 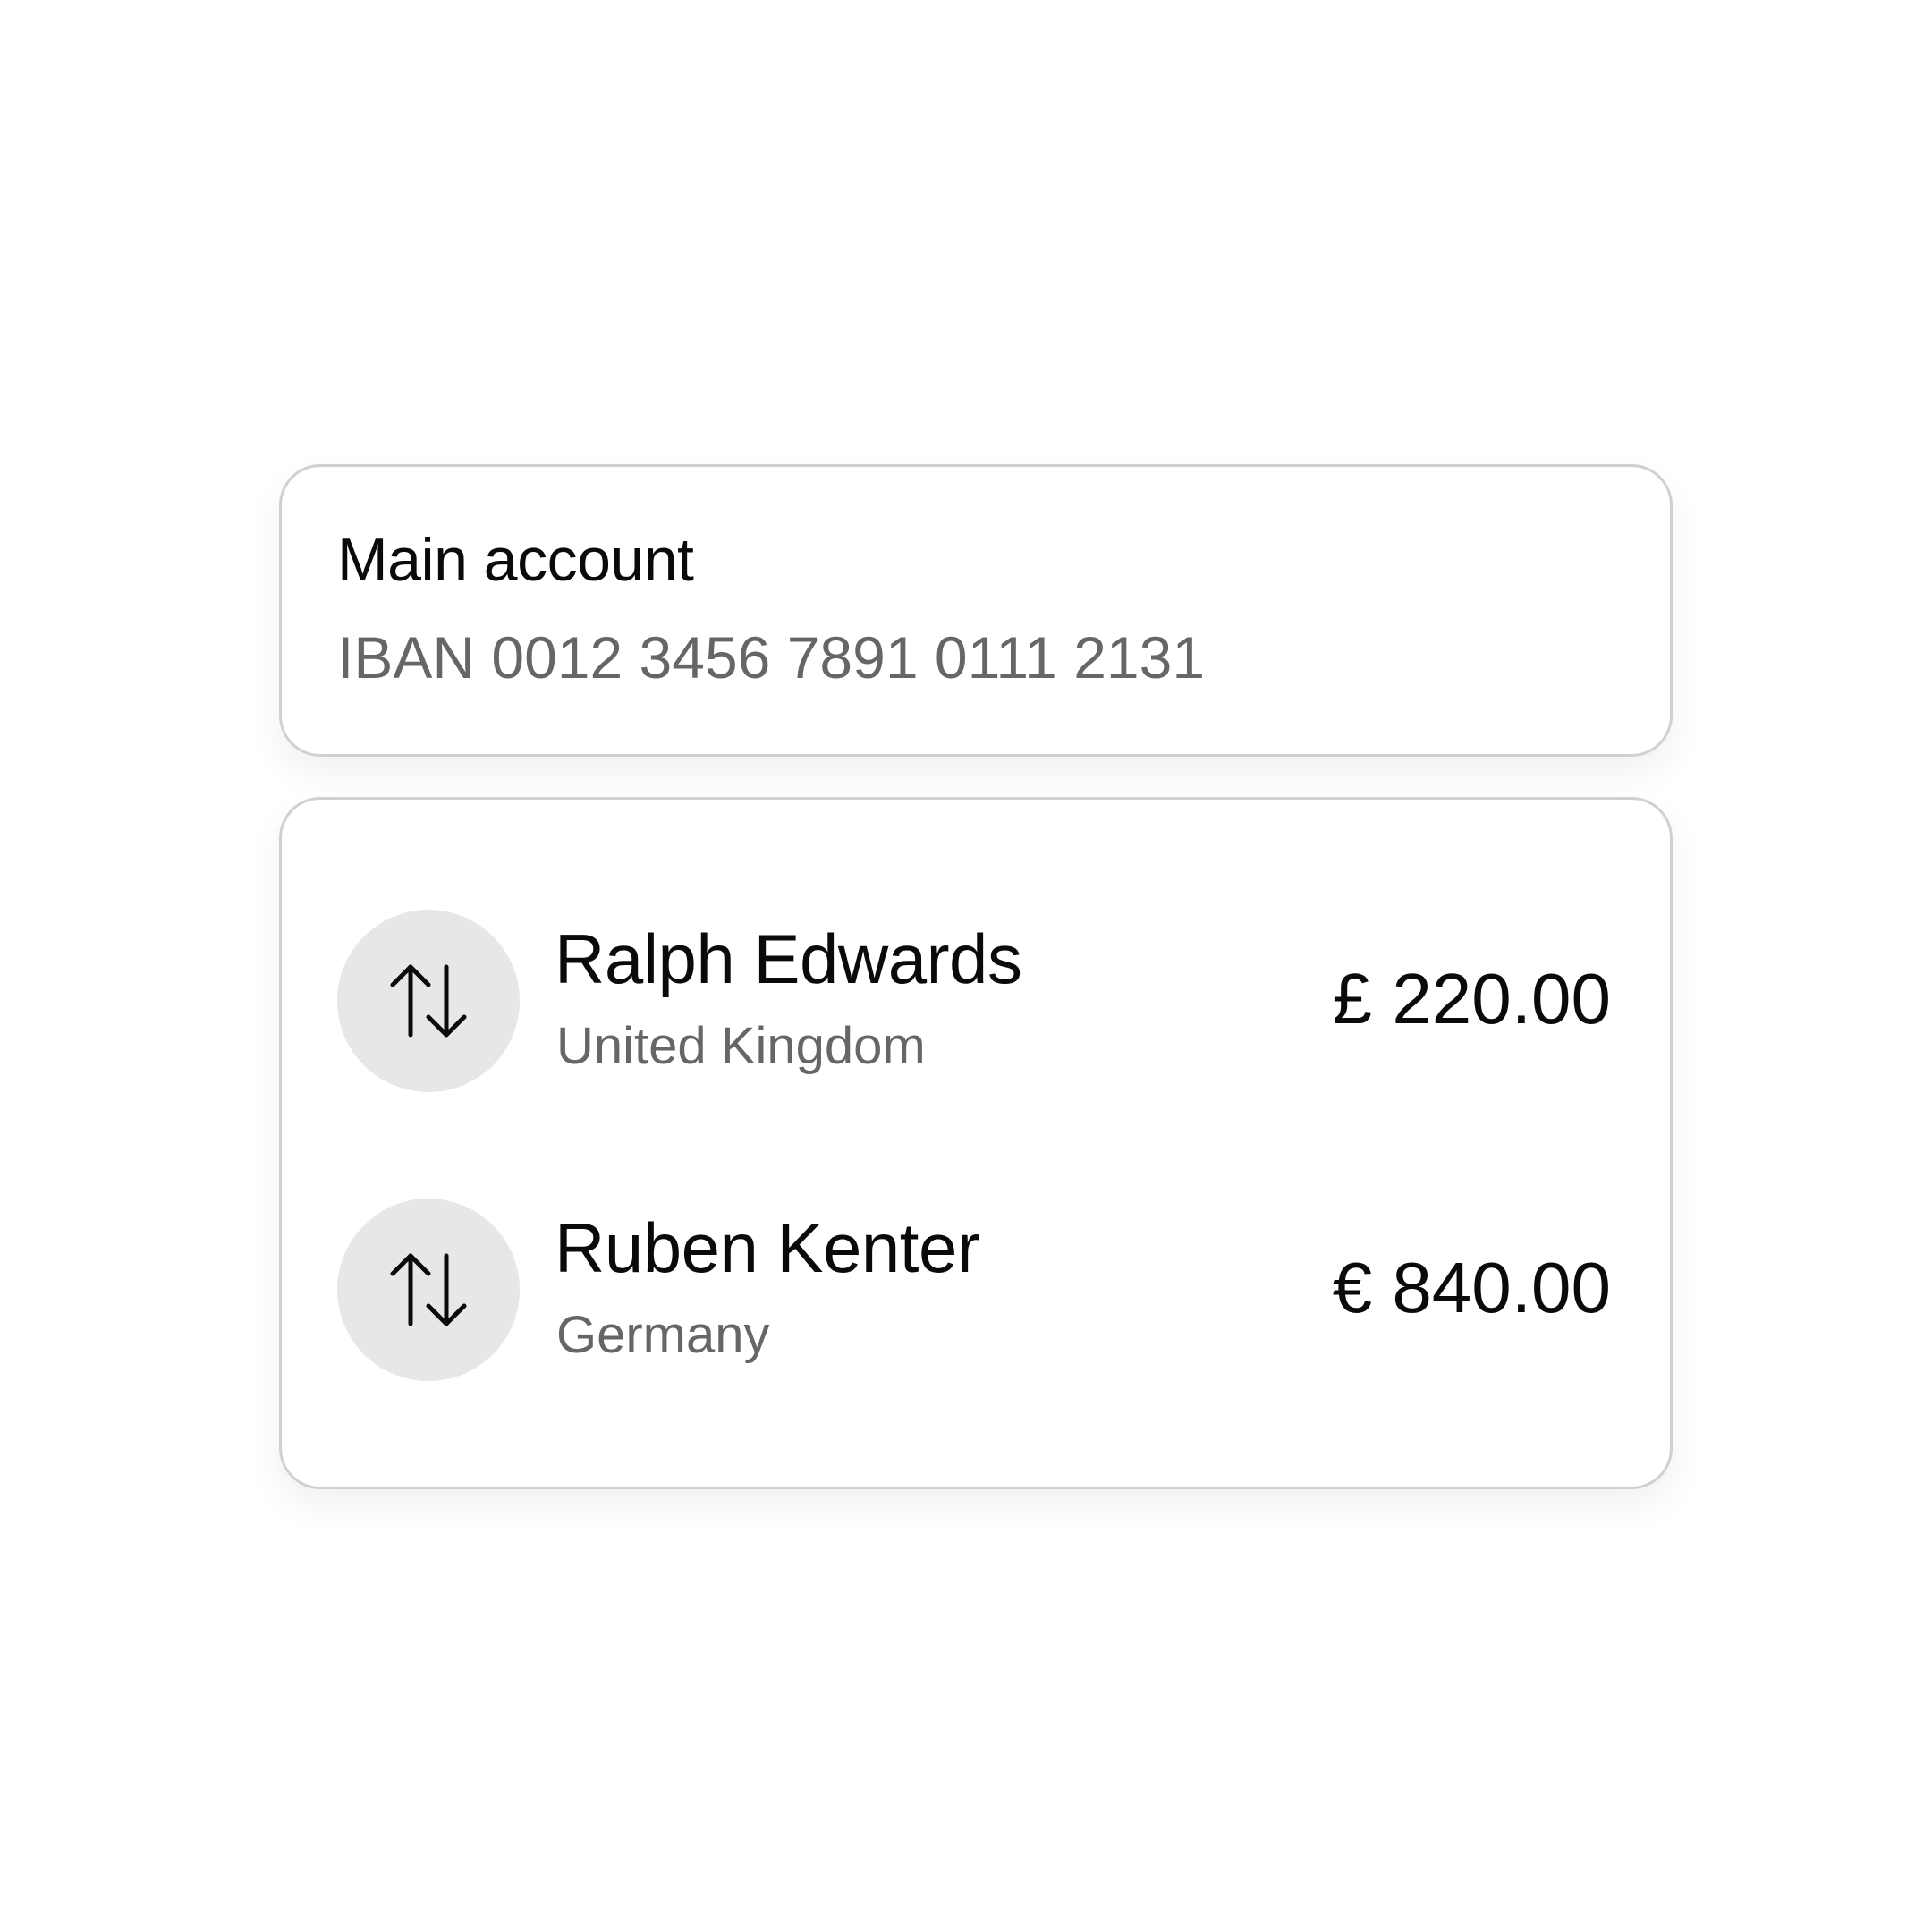 What do you see at coordinates (771, 657) in the screenshot?
I see `account-iban: IBAN 0012 3456 7891 0111 2131` at bounding box center [771, 657].